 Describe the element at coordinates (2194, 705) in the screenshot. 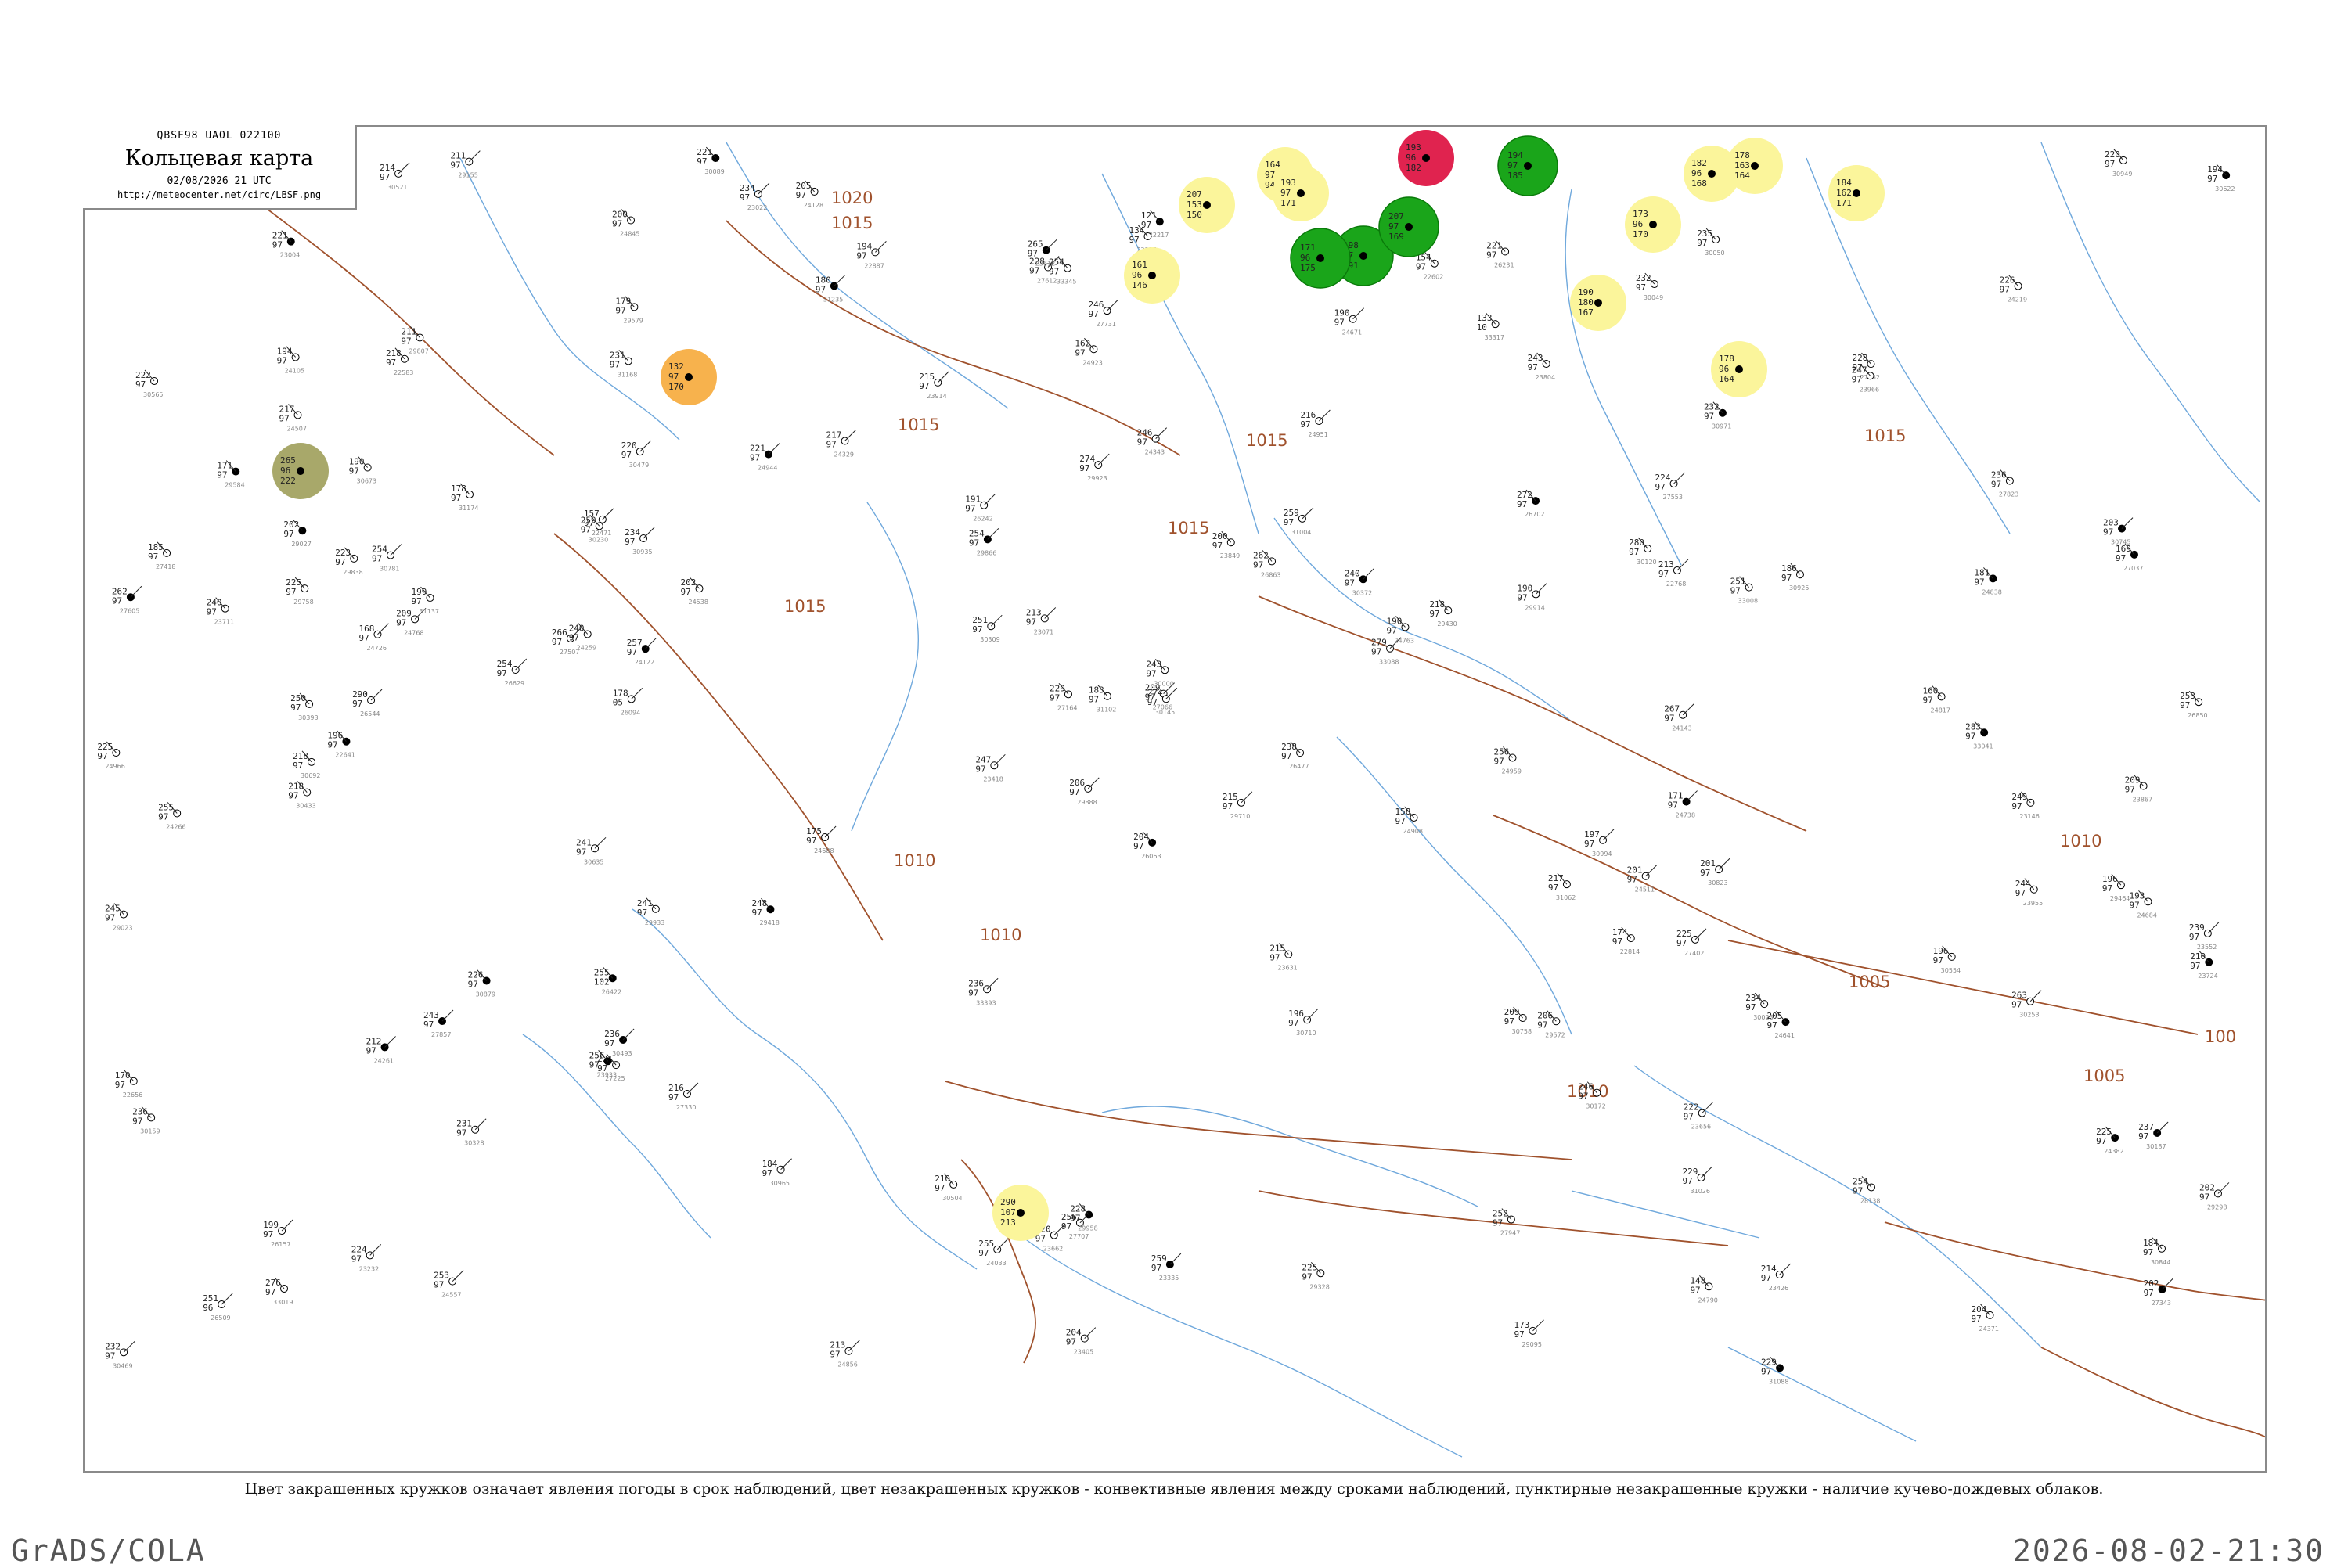

I see `station-plot: 2539726850` at that location.